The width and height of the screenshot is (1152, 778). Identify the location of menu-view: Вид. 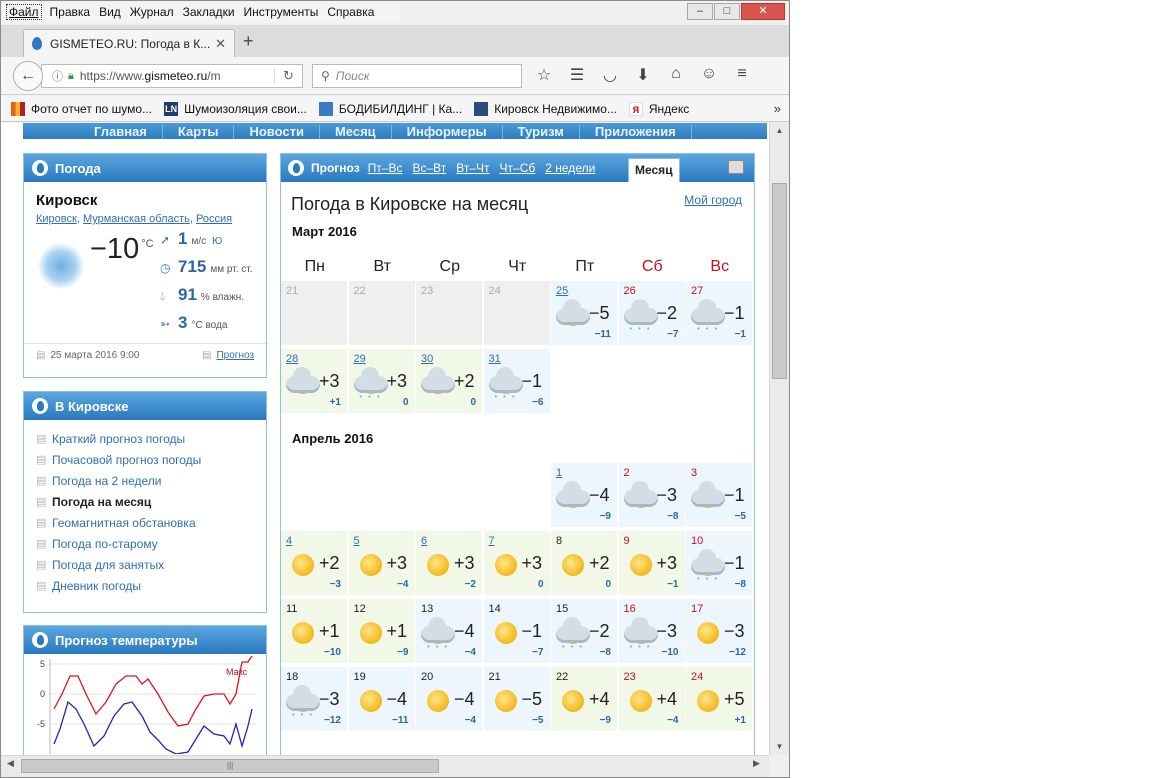
(110, 12).